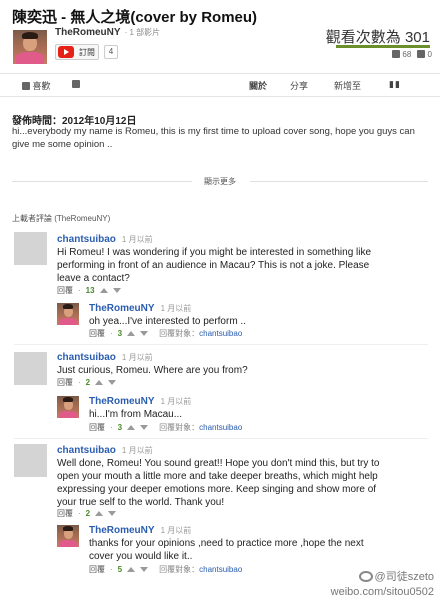 This screenshot has width=440, height=604. I want to click on vote-count: 2, so click(88, 382).